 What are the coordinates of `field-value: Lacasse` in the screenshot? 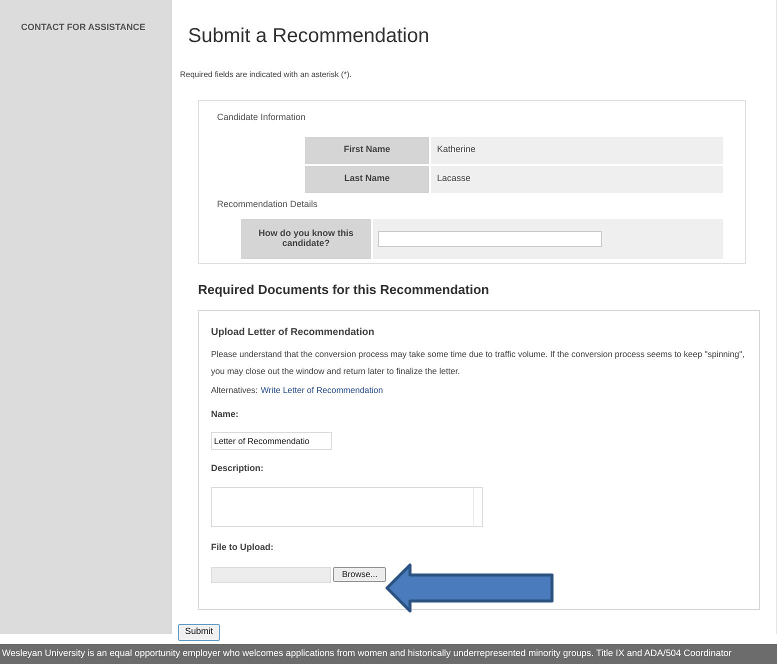 It's located at (577, 179).